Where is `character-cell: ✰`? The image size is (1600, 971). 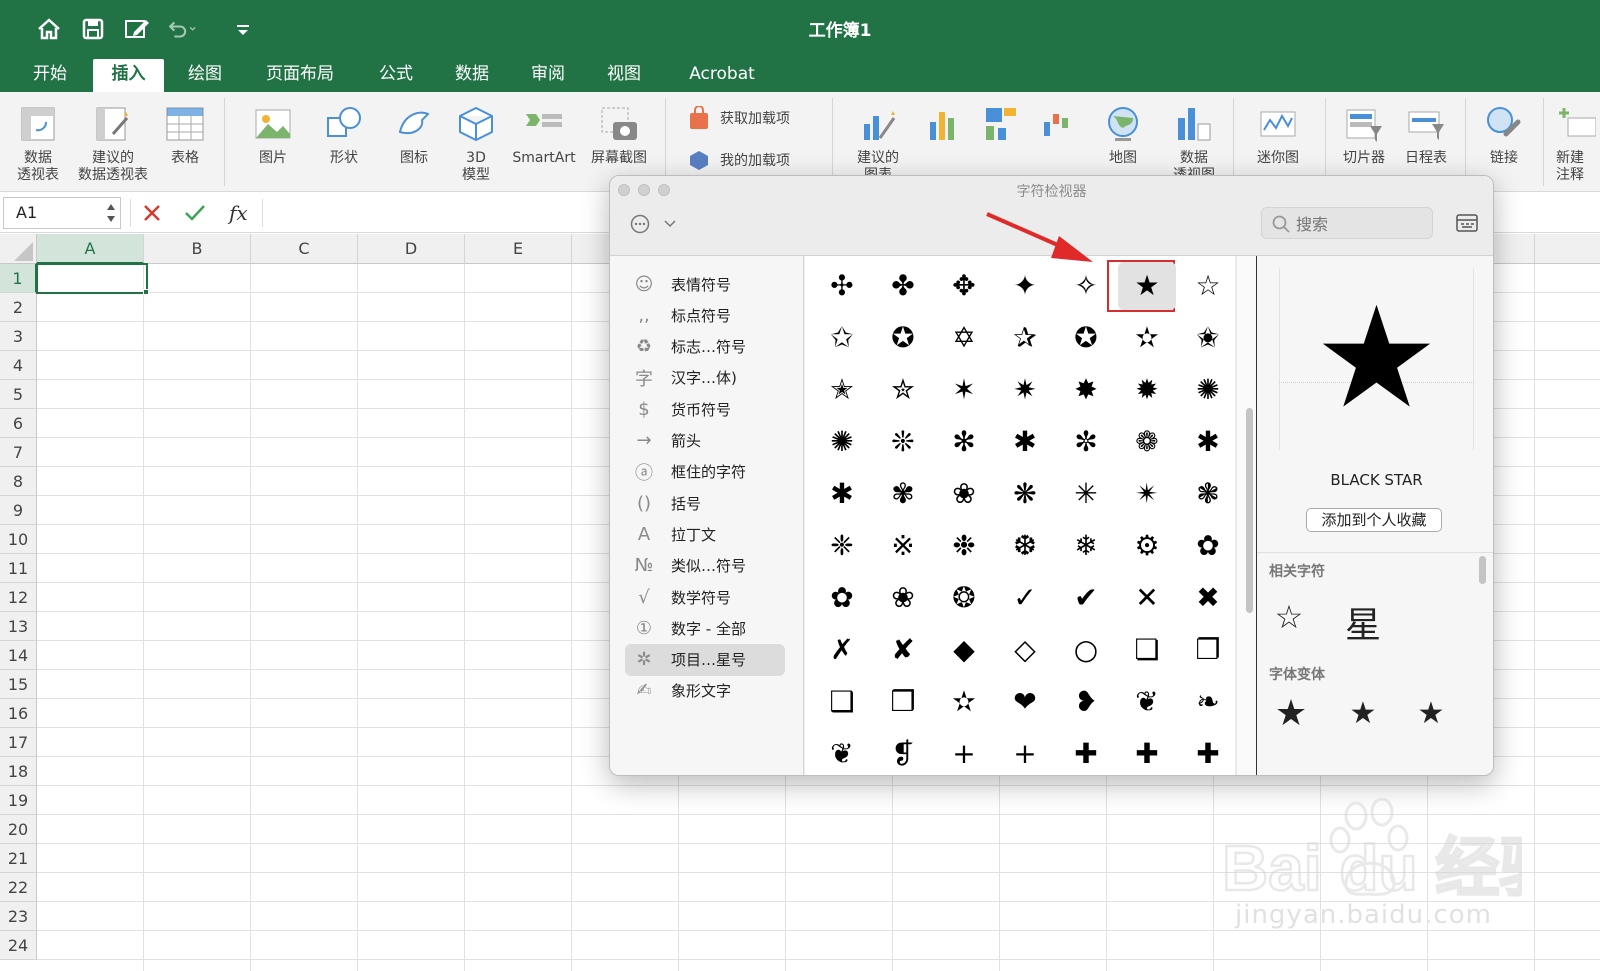 character-cell: ✰ is located at coordinates (1025, 338).